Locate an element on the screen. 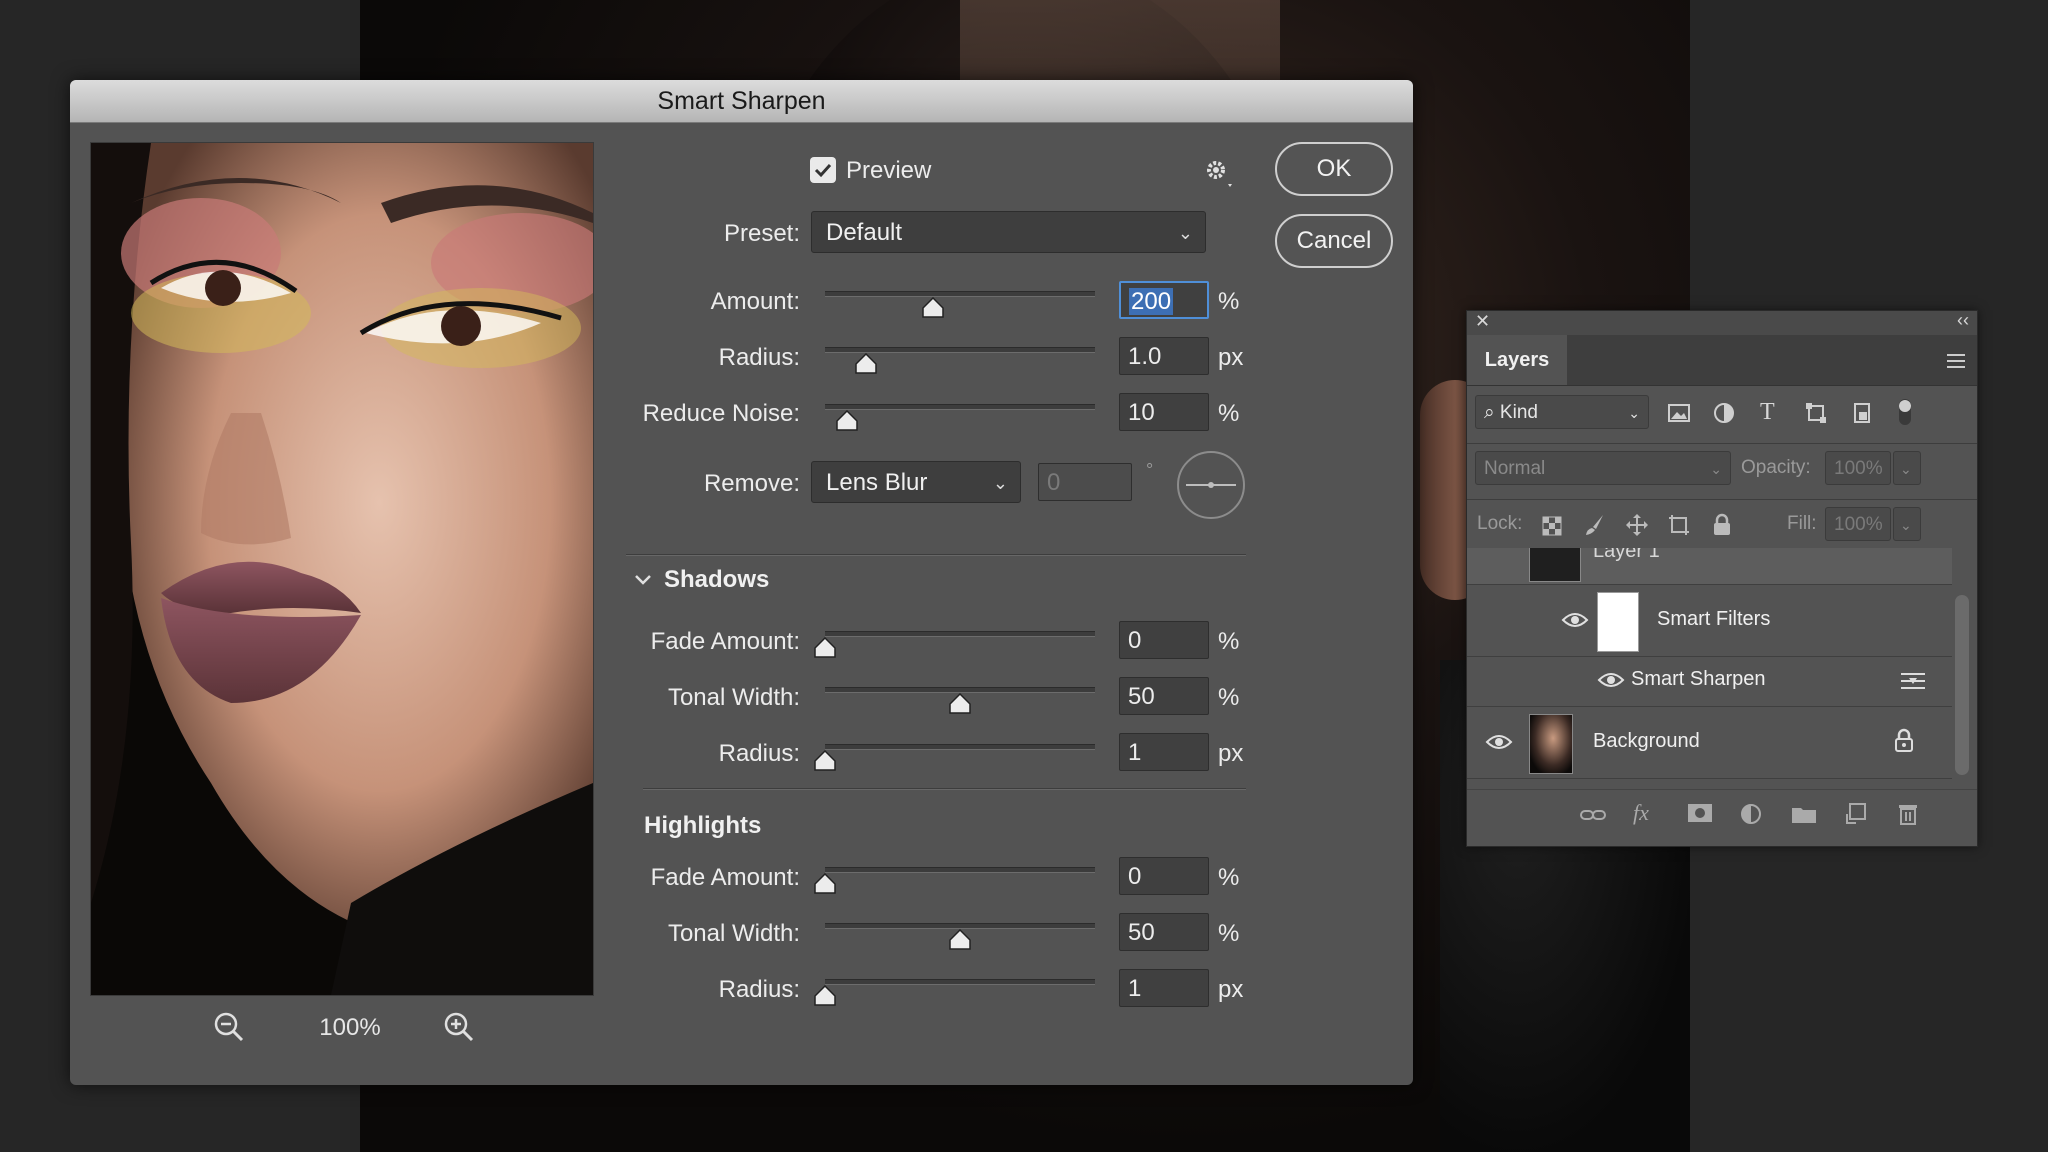 This screenshot has width=2048, height=1152. smart-sharpen-row: Smart Sharpen is located at coordinates (1709, 681).